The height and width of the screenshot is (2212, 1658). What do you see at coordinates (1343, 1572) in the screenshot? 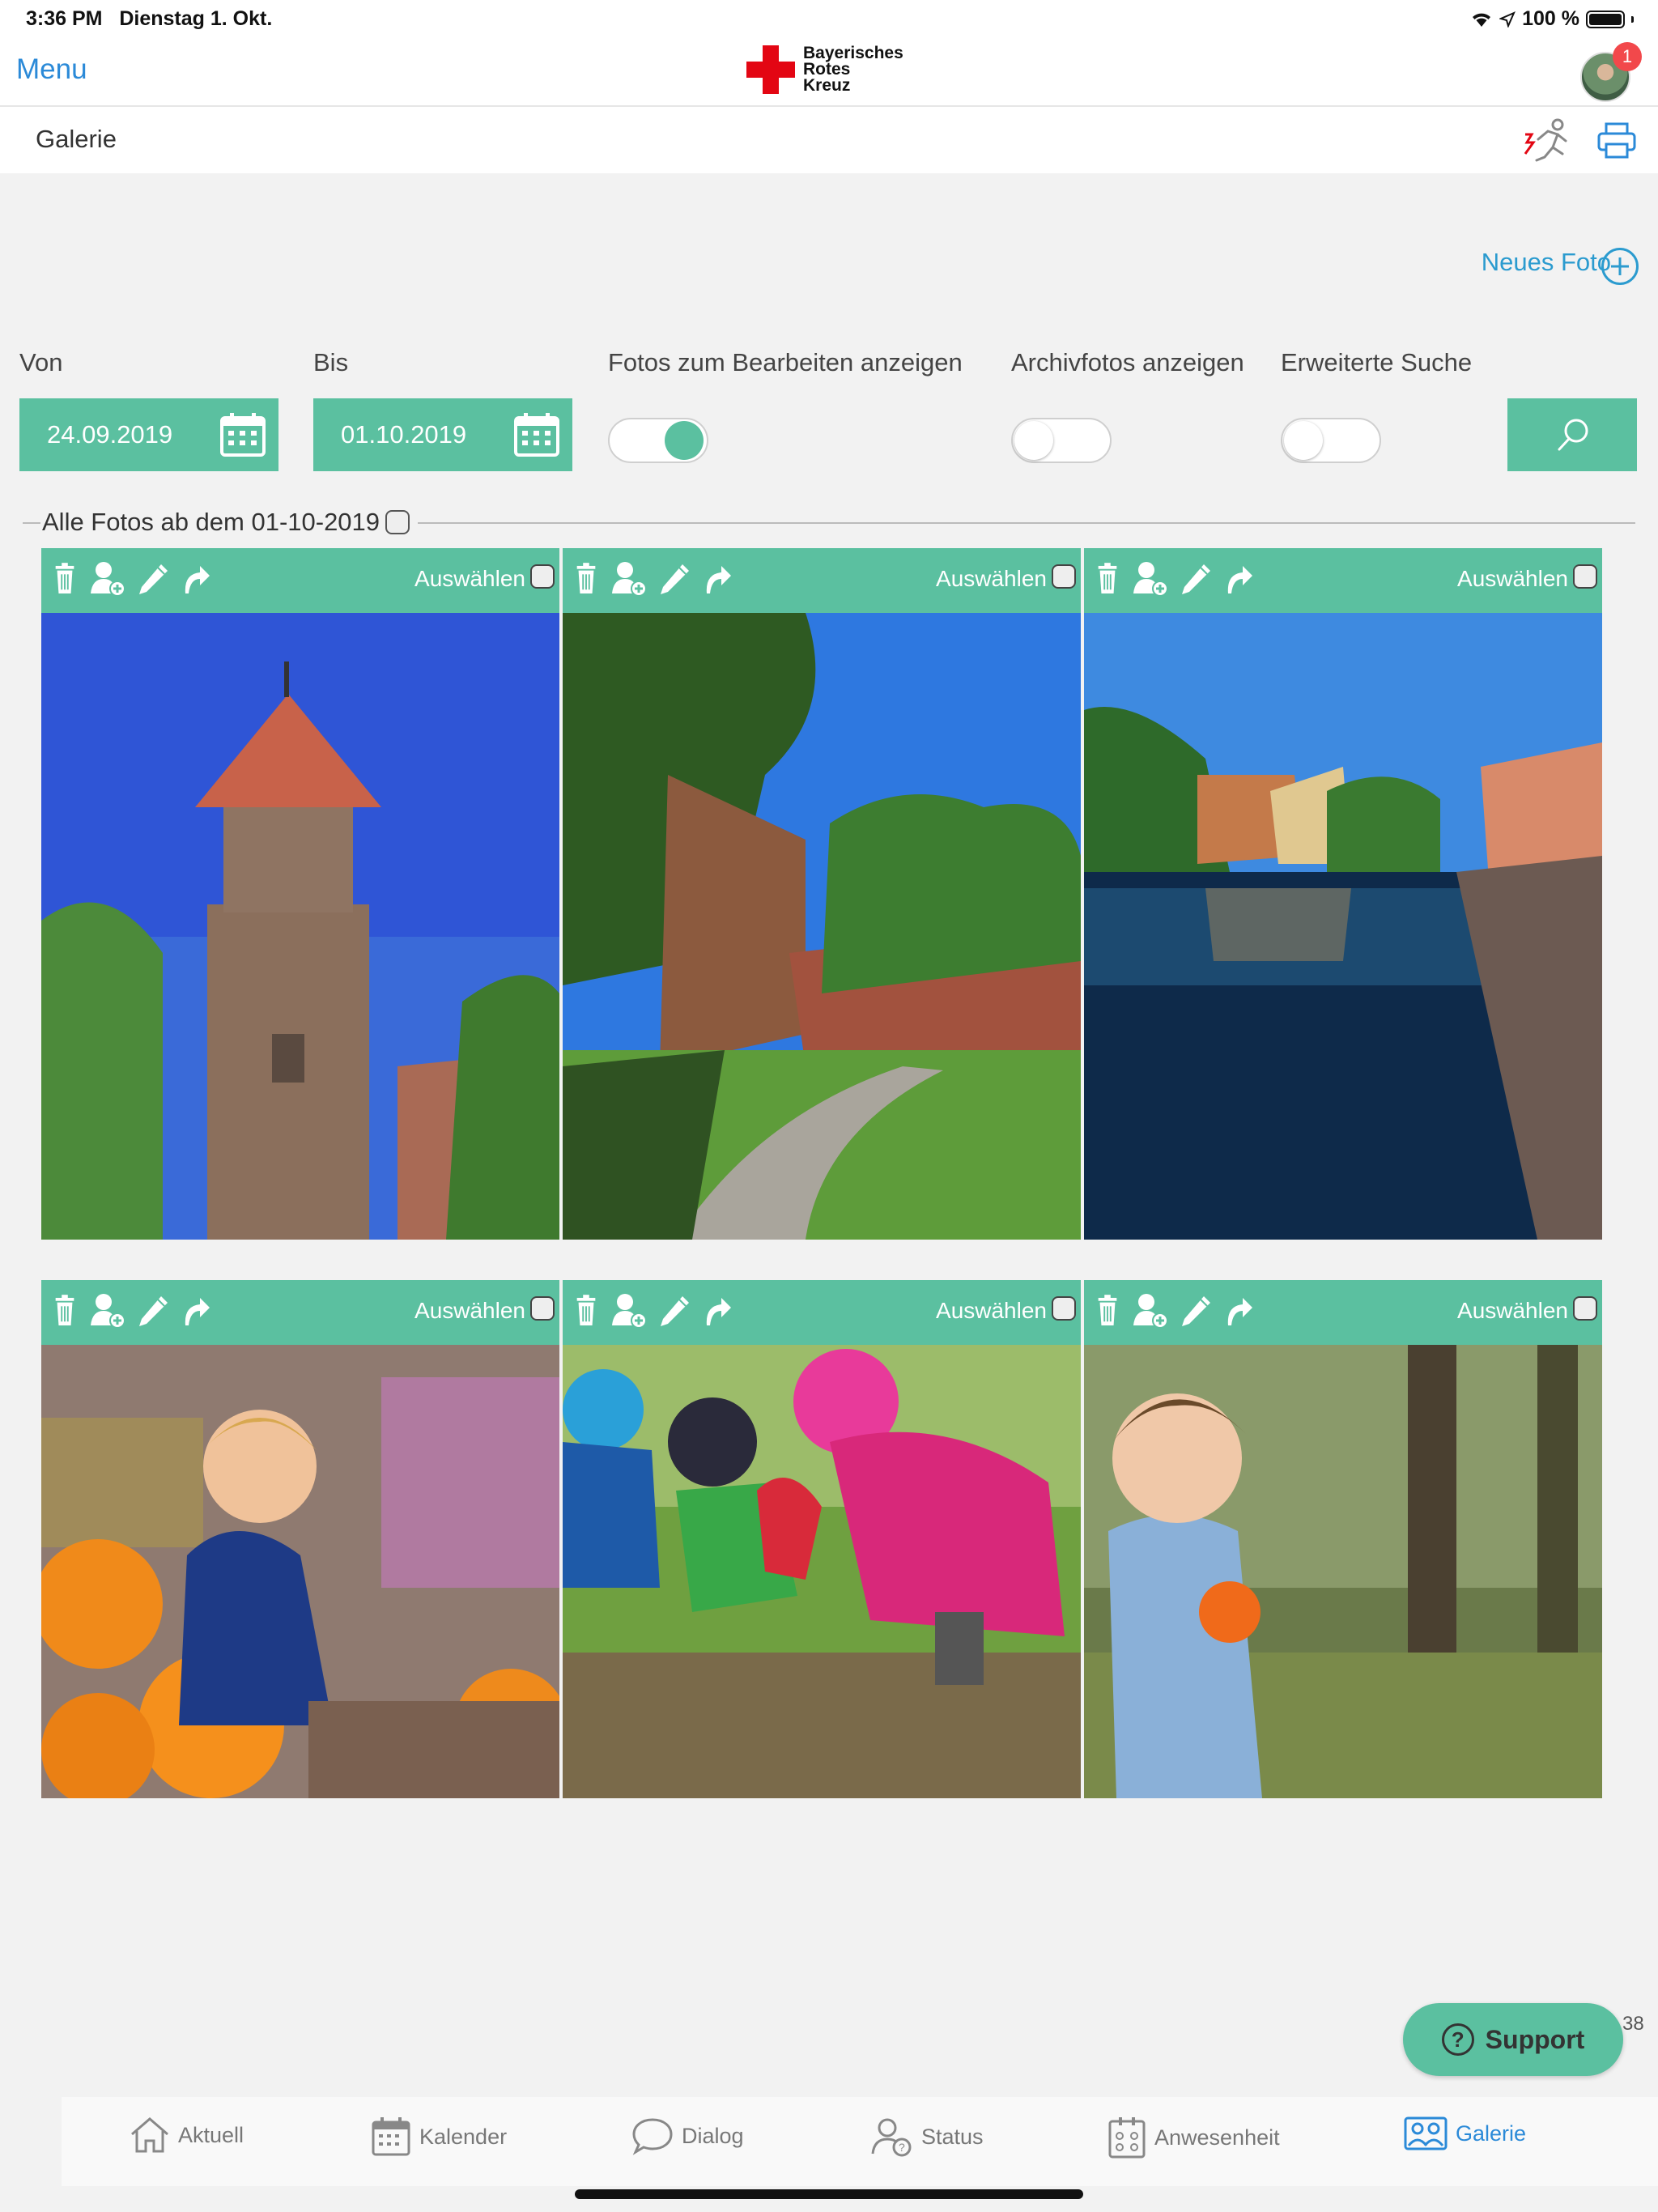
I see `photo-toddler` at bounding box center [1343, 1572].